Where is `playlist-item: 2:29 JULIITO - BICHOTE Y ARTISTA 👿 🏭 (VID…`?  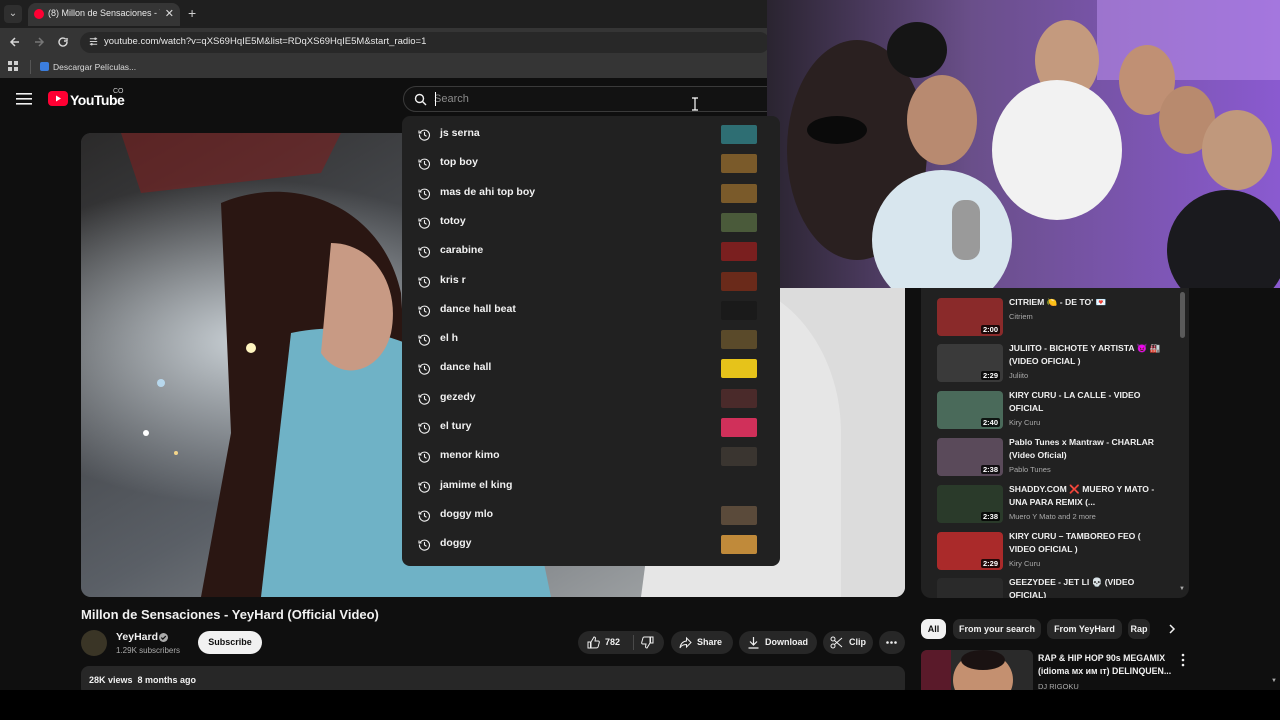
playlist-item: 2:29 JULIITO - BICHOTE Y ARTISTA 👿 🏭 (VID… is located at coordinates (1057, 365).